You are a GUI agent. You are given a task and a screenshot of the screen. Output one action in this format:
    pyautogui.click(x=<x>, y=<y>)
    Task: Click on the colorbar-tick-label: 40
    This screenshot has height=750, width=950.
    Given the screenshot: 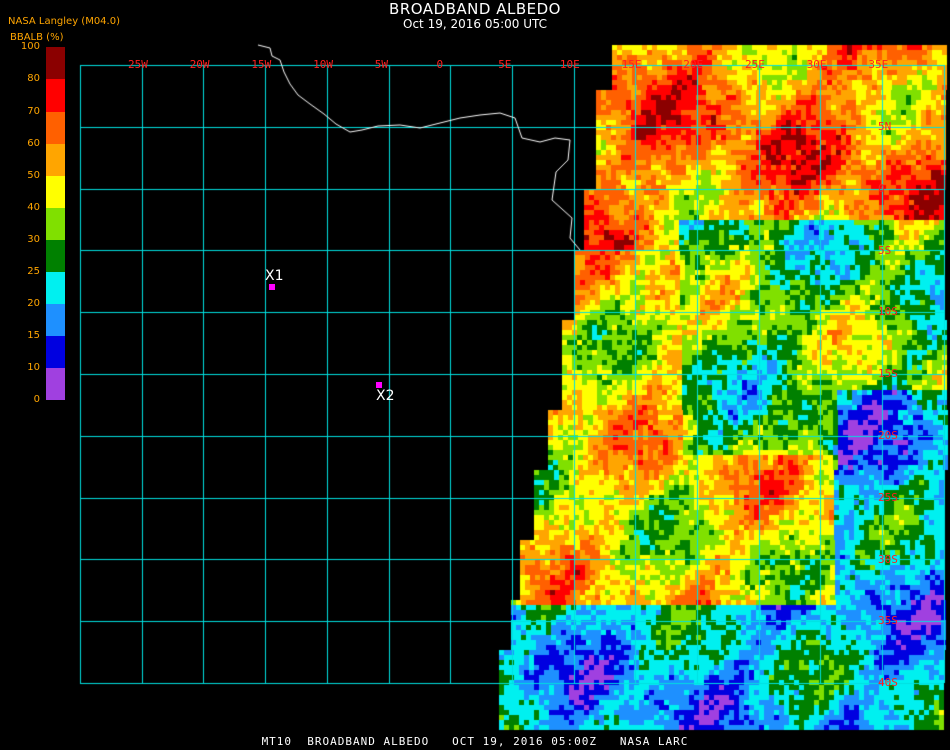 What is the action you would take?
    pyautogui.click(x=33, y=207)
    